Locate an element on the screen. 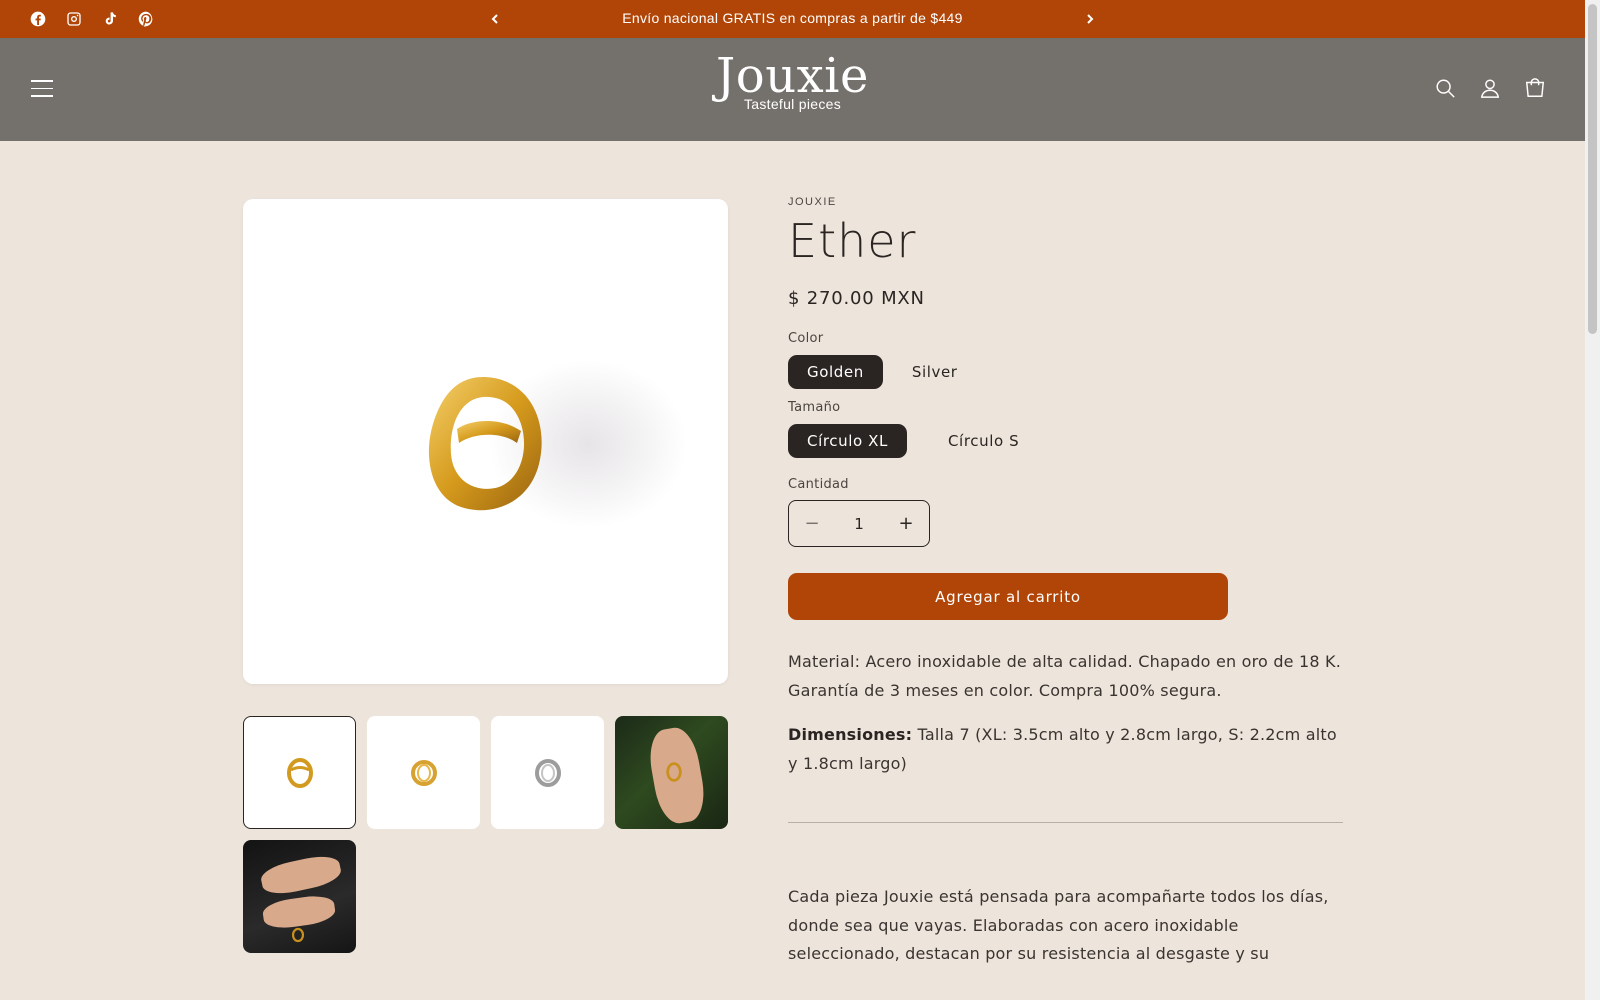  site-header: Jouxie Tasteful pieces is located at coordinates (792, 89).